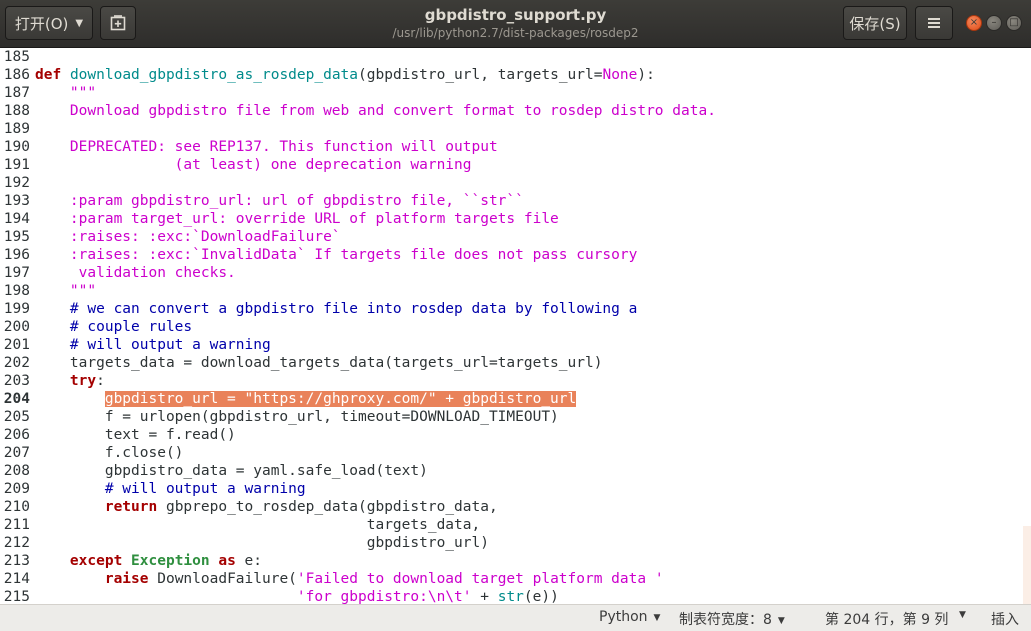  Describe the element at coordinates (83, 381) in the screenshot. I see `code-token: try` at that location.